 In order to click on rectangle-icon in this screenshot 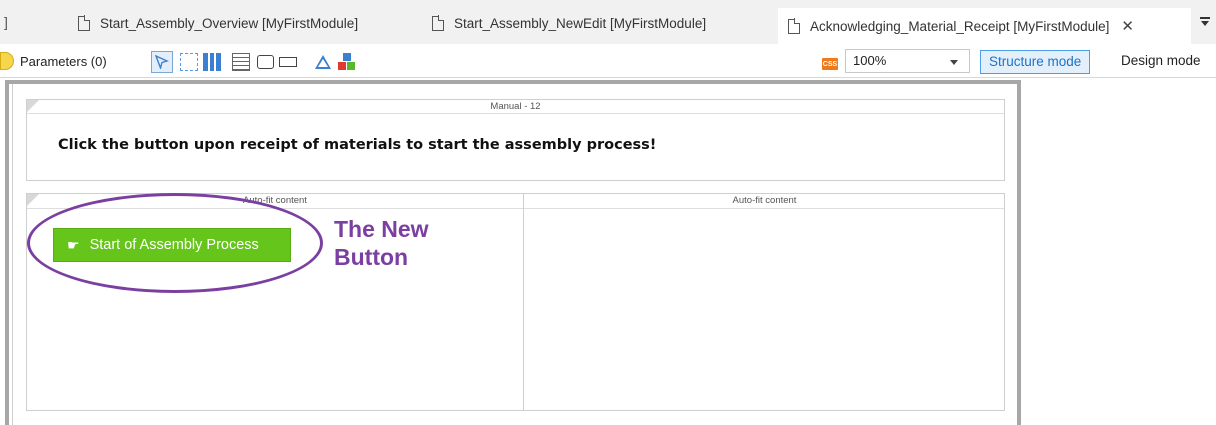, I will do `click(265, 62)`.